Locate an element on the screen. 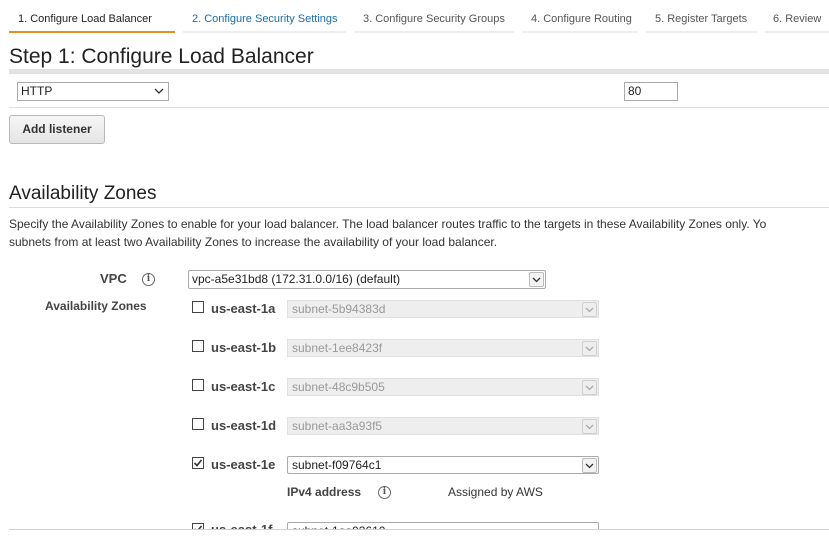 The image size is (829, 537). tab-review: 6. Review is located at coordinates (797, 19).